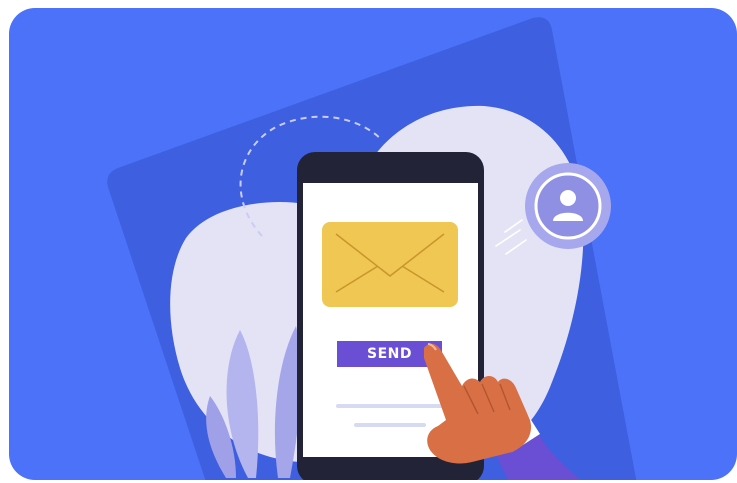 Image resolution: width=737 pixels, height=483 pixels. I want to click on envelope-icon, so click(390, 264).